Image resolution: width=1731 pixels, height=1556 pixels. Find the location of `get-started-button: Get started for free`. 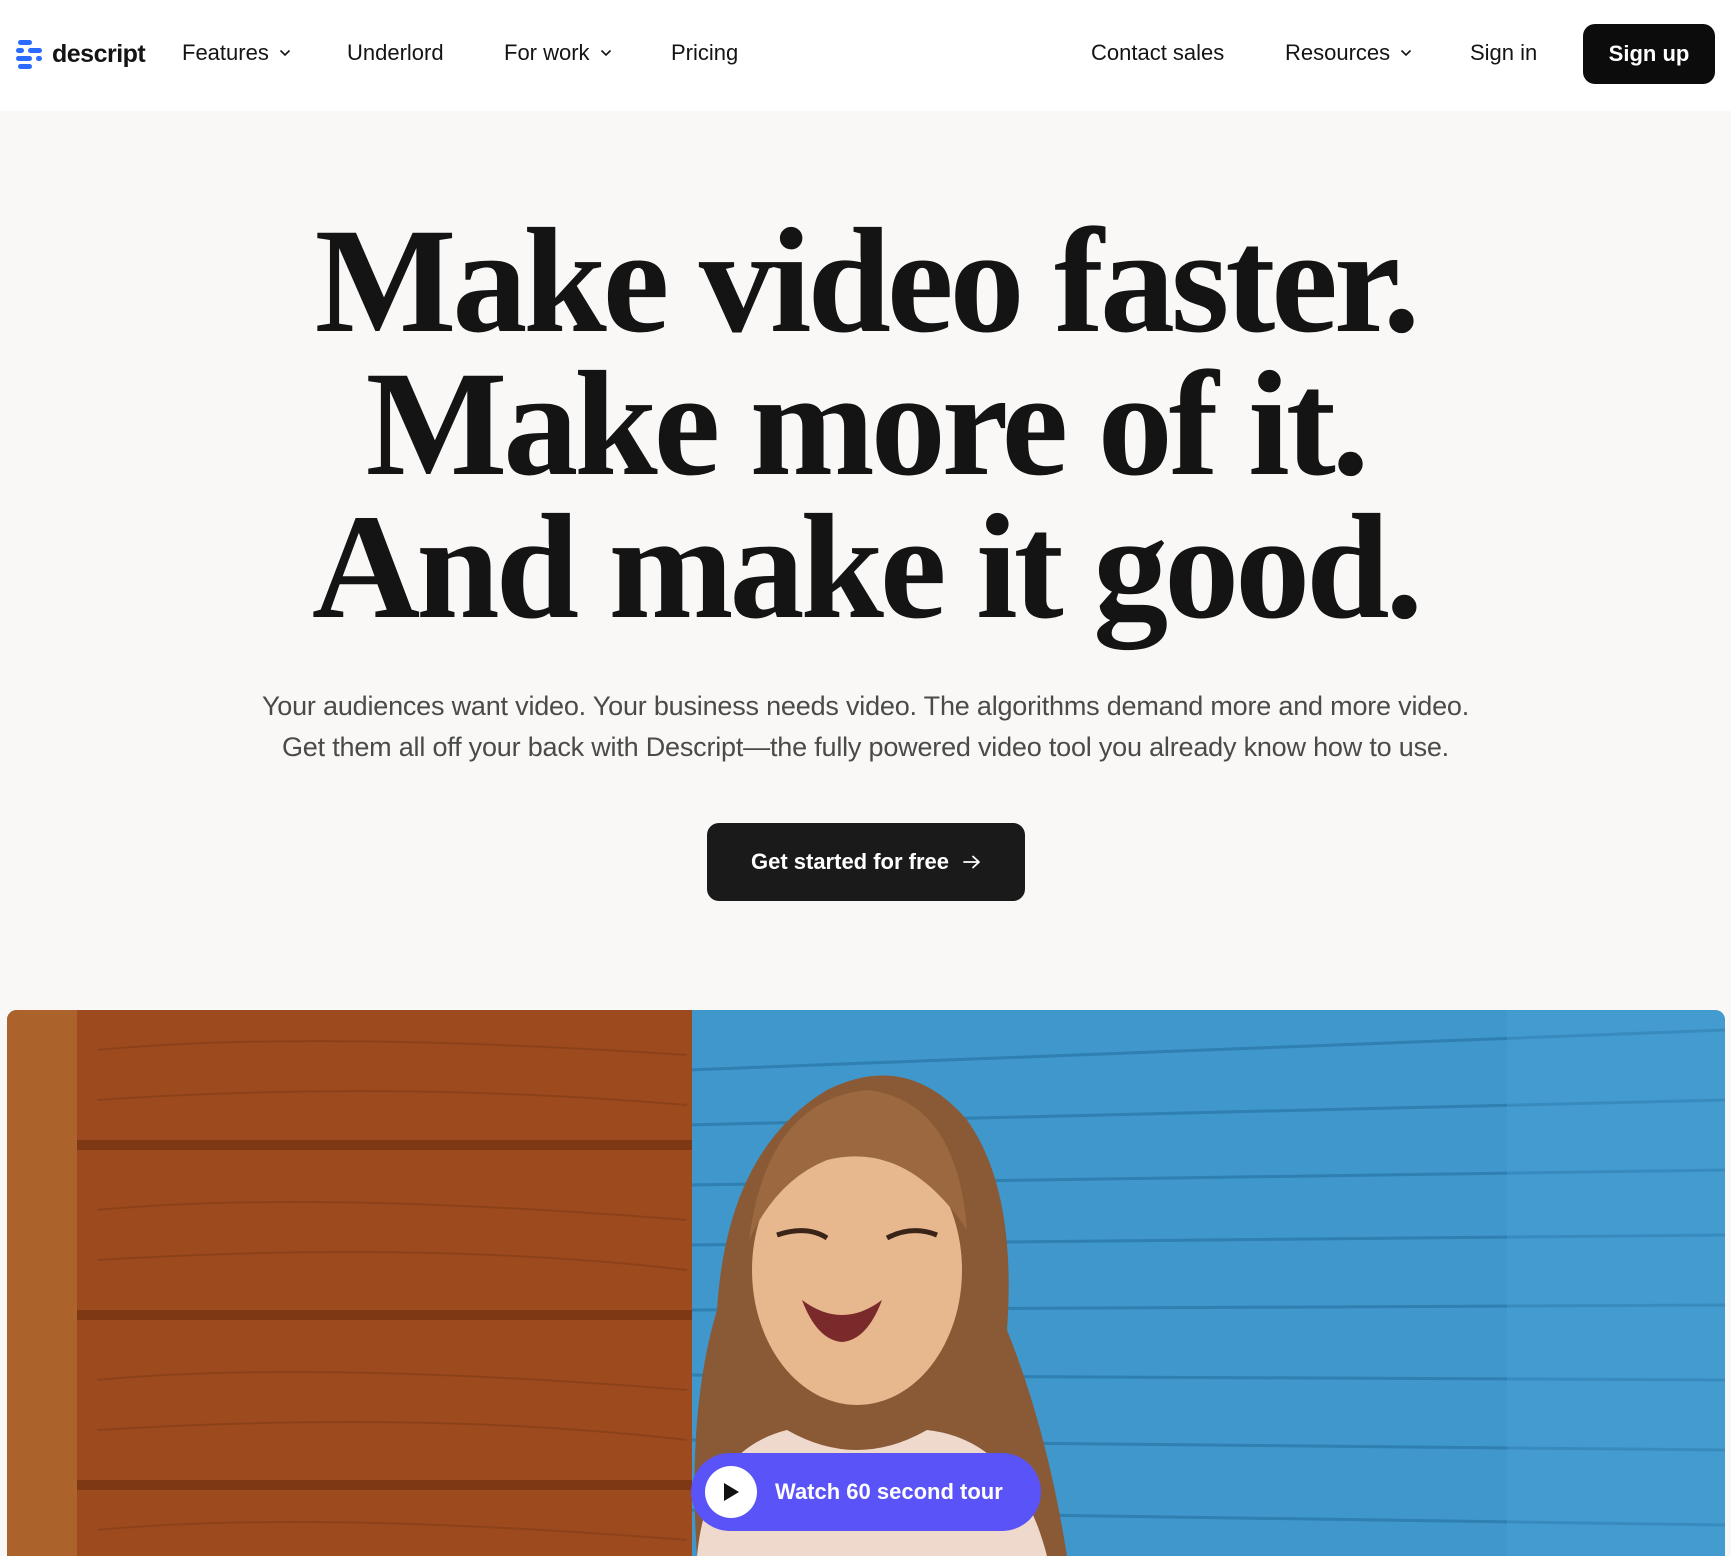

get-started-button: Get started for free is located at coordinates (866, 862).